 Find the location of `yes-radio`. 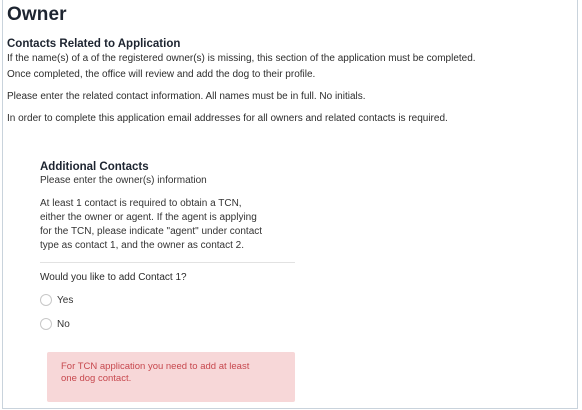

yes-radio is located at coordinates (46, 300).